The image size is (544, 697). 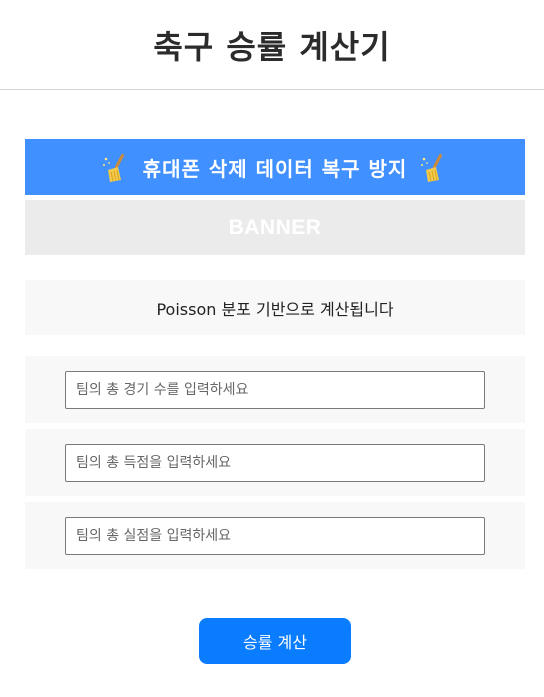 I want to click on info-box: Poisson 분포 기반으로 계산됩니다, so click(x=275, y=307).